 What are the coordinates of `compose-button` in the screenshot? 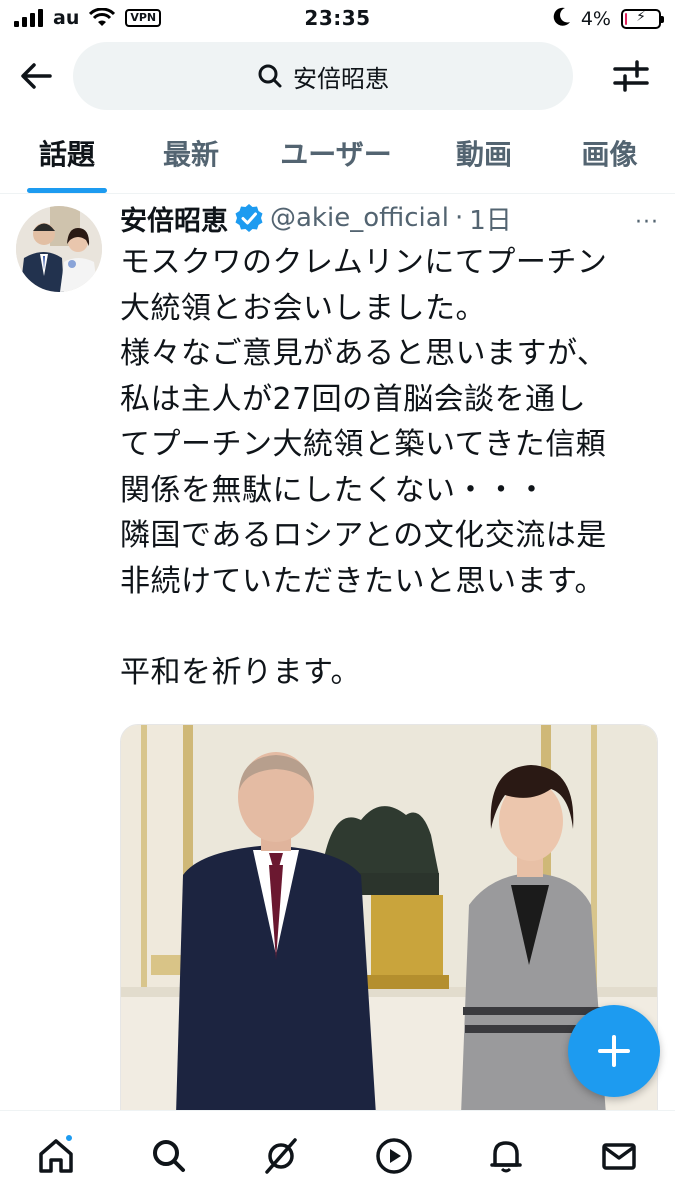 It's located at (614, 1051).